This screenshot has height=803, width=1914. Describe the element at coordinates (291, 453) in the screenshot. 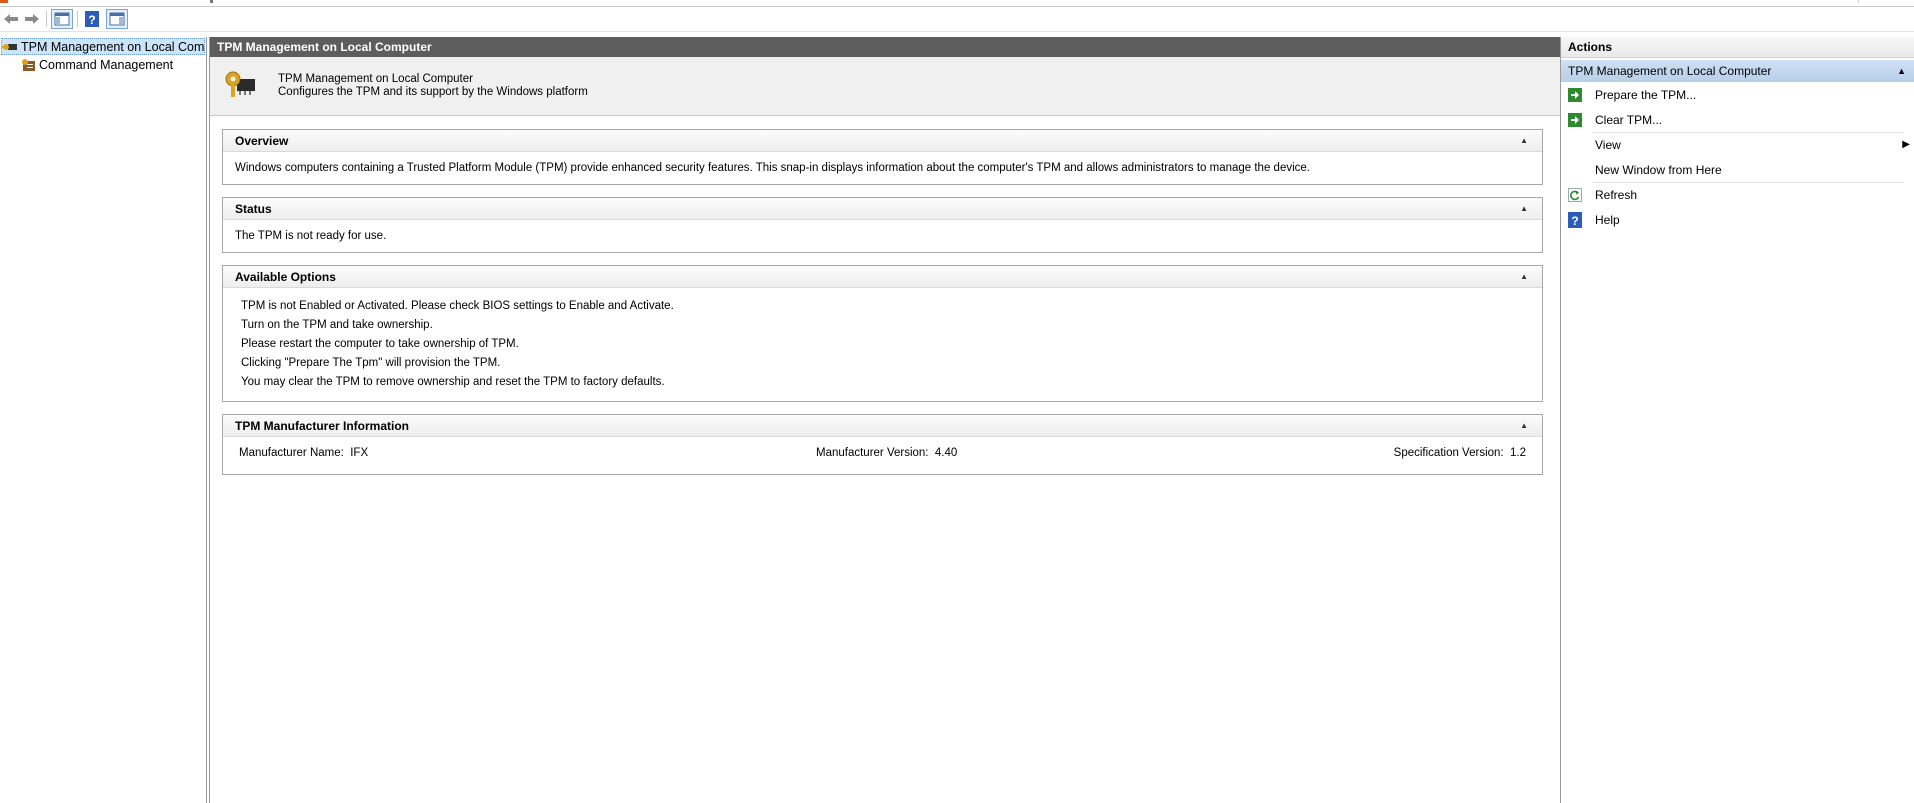

I see `manufacturer-name-label: Manufacturer Name:` at that location.